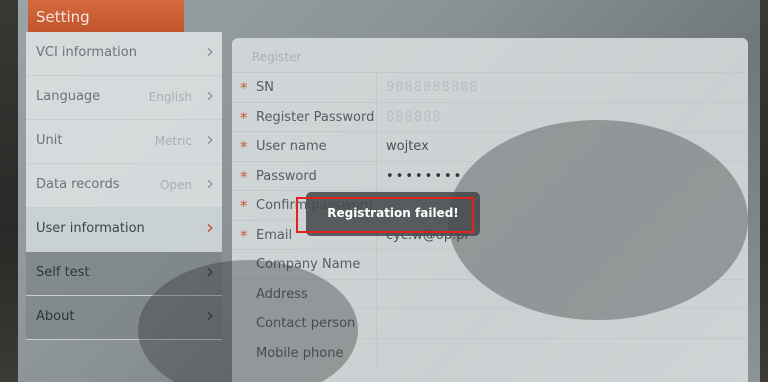 This screenshot has height=382, width=768. I want to click on sidebar-item-vci-information: VCI information ›, so click(124, 54).